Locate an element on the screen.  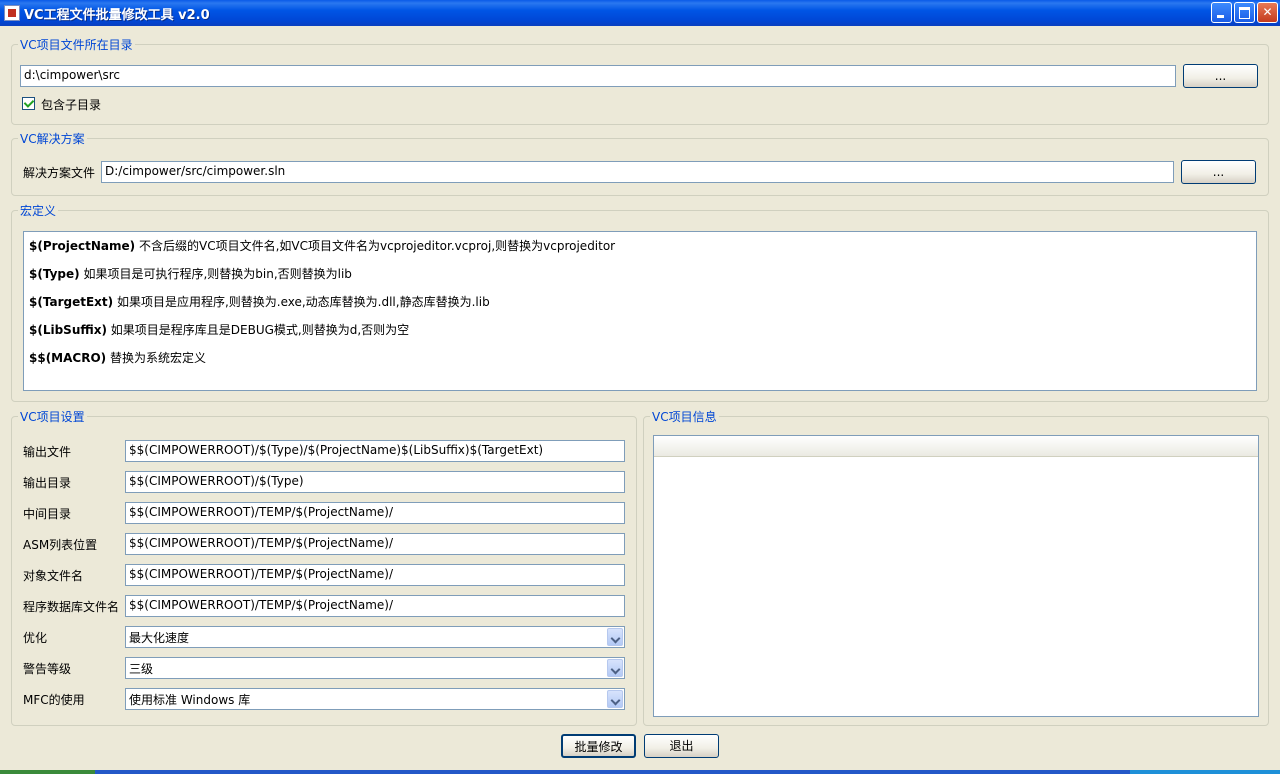
optimization-select: 最大化速度 is located at coordinates (375, 637).